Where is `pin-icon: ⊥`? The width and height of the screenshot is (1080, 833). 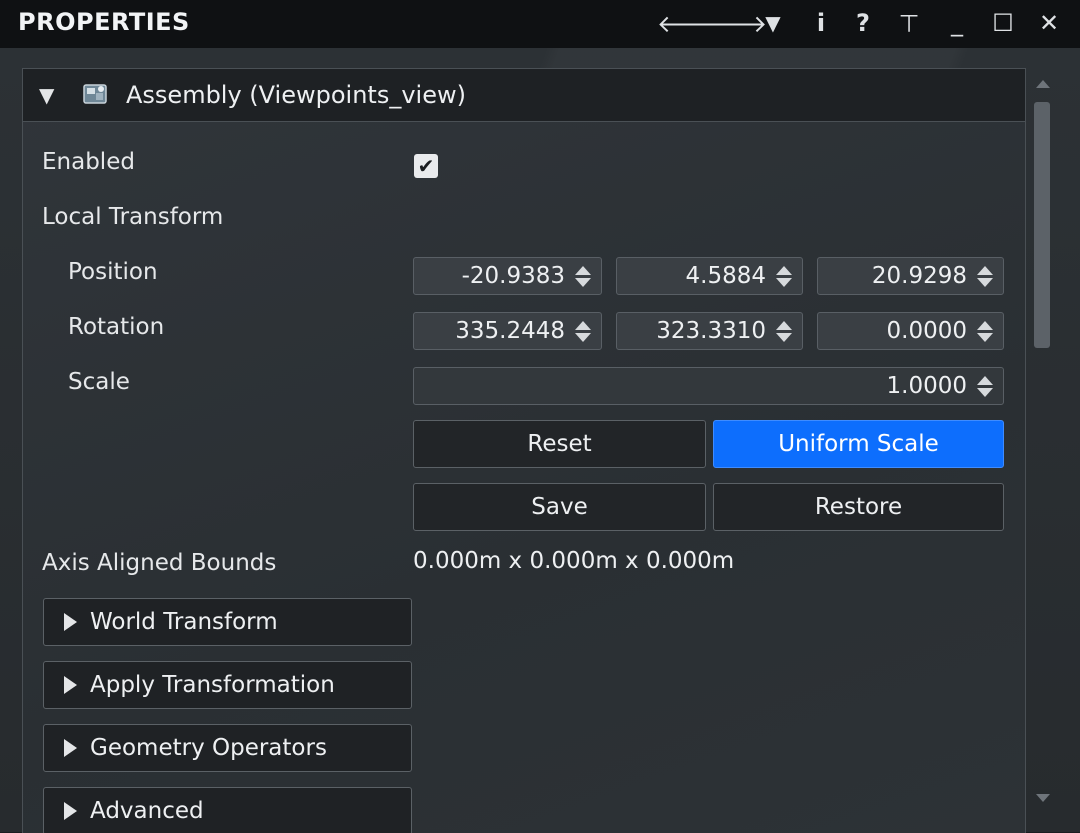 pin-icon: ⊥ is located at coordinates (909, 23).